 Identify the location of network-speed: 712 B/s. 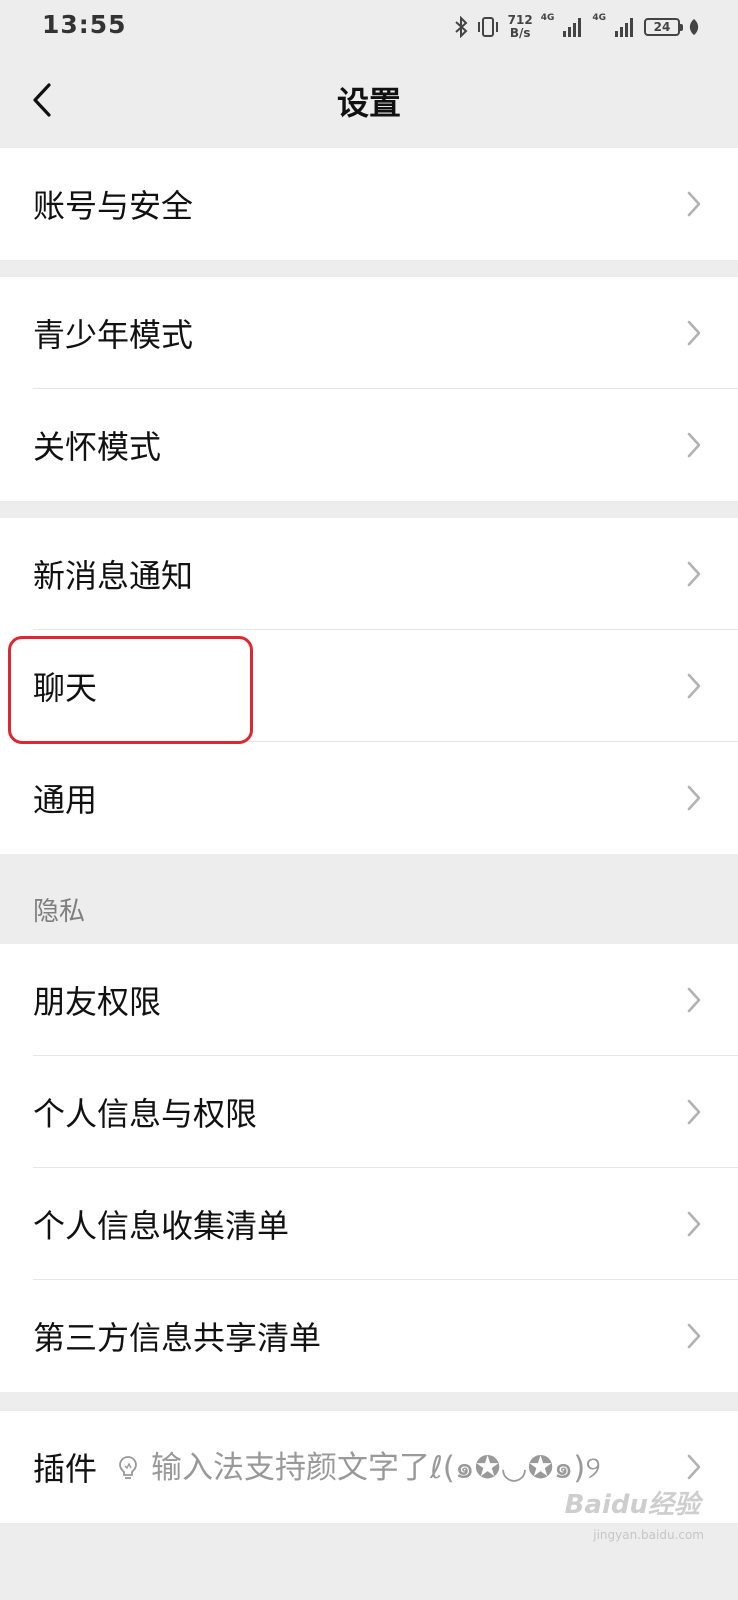
(520, 27).